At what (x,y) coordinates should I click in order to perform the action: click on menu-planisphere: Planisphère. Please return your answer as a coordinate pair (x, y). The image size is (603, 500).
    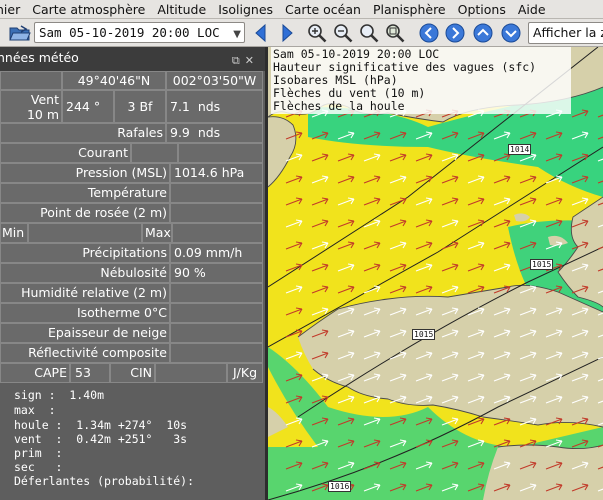
    Looking at the image, I should click on (409, 9).